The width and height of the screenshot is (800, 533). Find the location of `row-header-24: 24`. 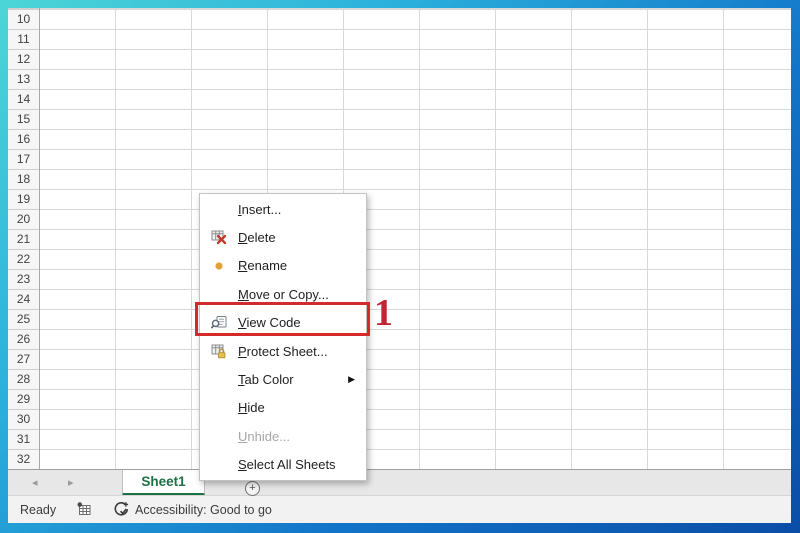

row-header-24: 24 is located at coordinates (23, 299).